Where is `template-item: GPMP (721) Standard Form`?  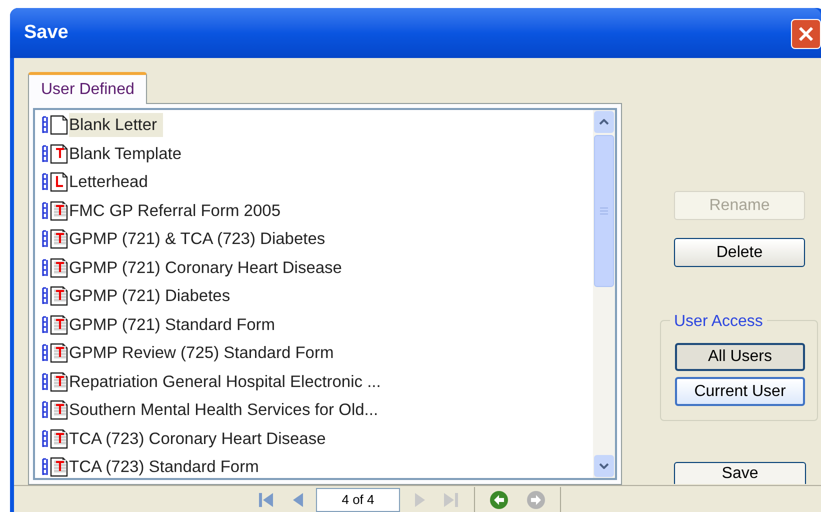
template-item: GPMP (721) Standard Form is located at coordinates (175, 324).